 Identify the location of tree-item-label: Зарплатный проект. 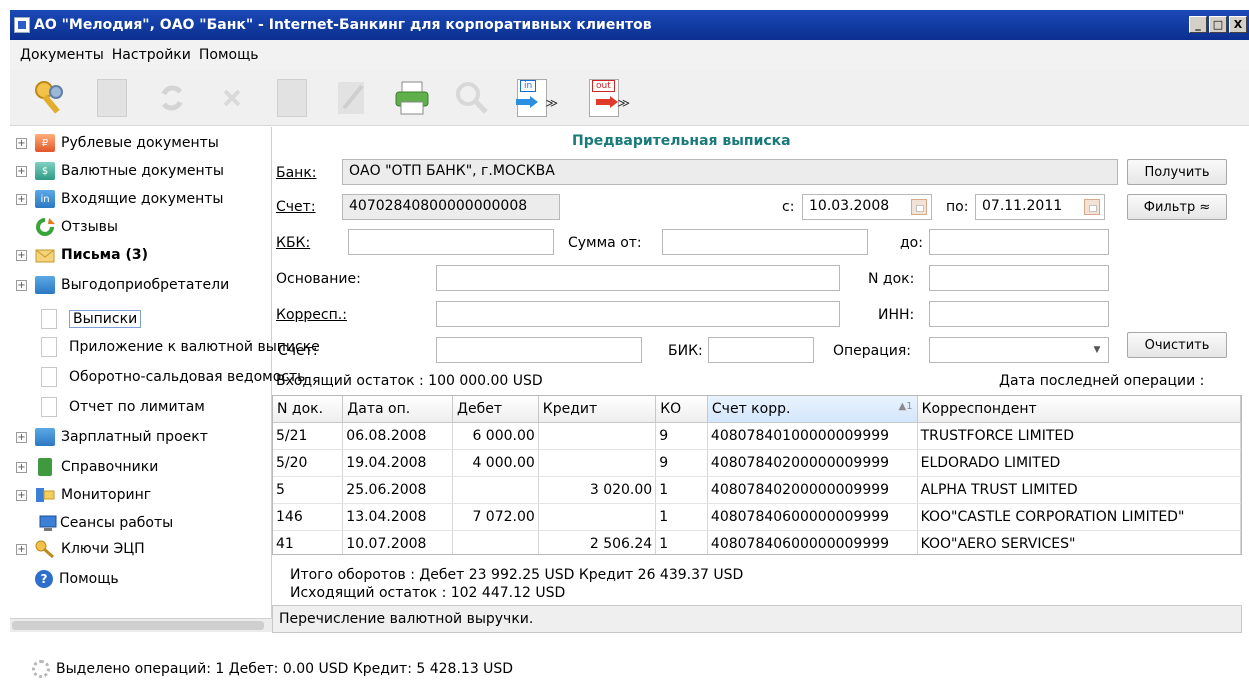
(134, 437).